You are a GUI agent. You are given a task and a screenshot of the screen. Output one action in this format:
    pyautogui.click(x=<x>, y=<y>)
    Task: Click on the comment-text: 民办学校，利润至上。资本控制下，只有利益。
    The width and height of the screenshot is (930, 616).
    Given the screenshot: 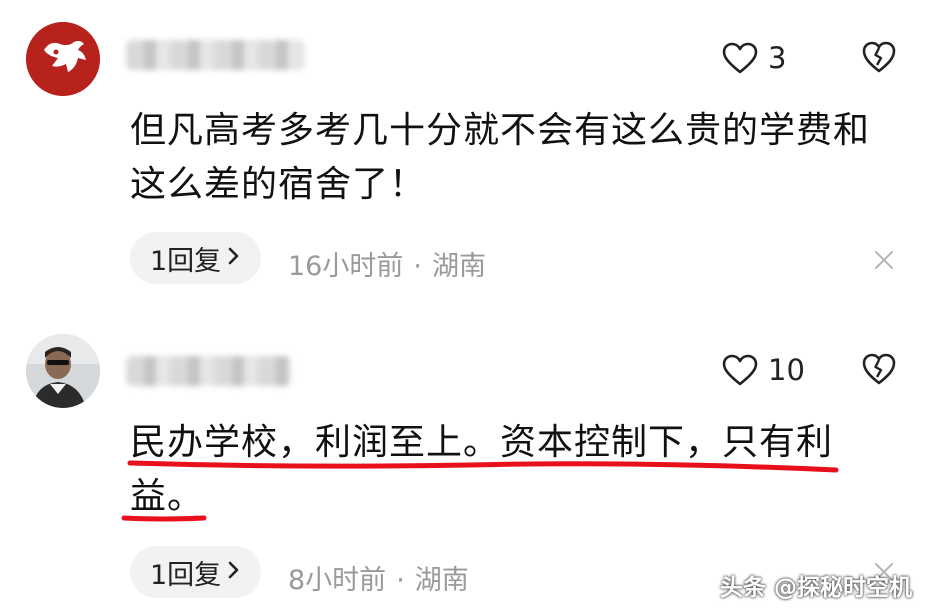 What is the action you would take?
    pyautogui.click(x=482, y=469)
    